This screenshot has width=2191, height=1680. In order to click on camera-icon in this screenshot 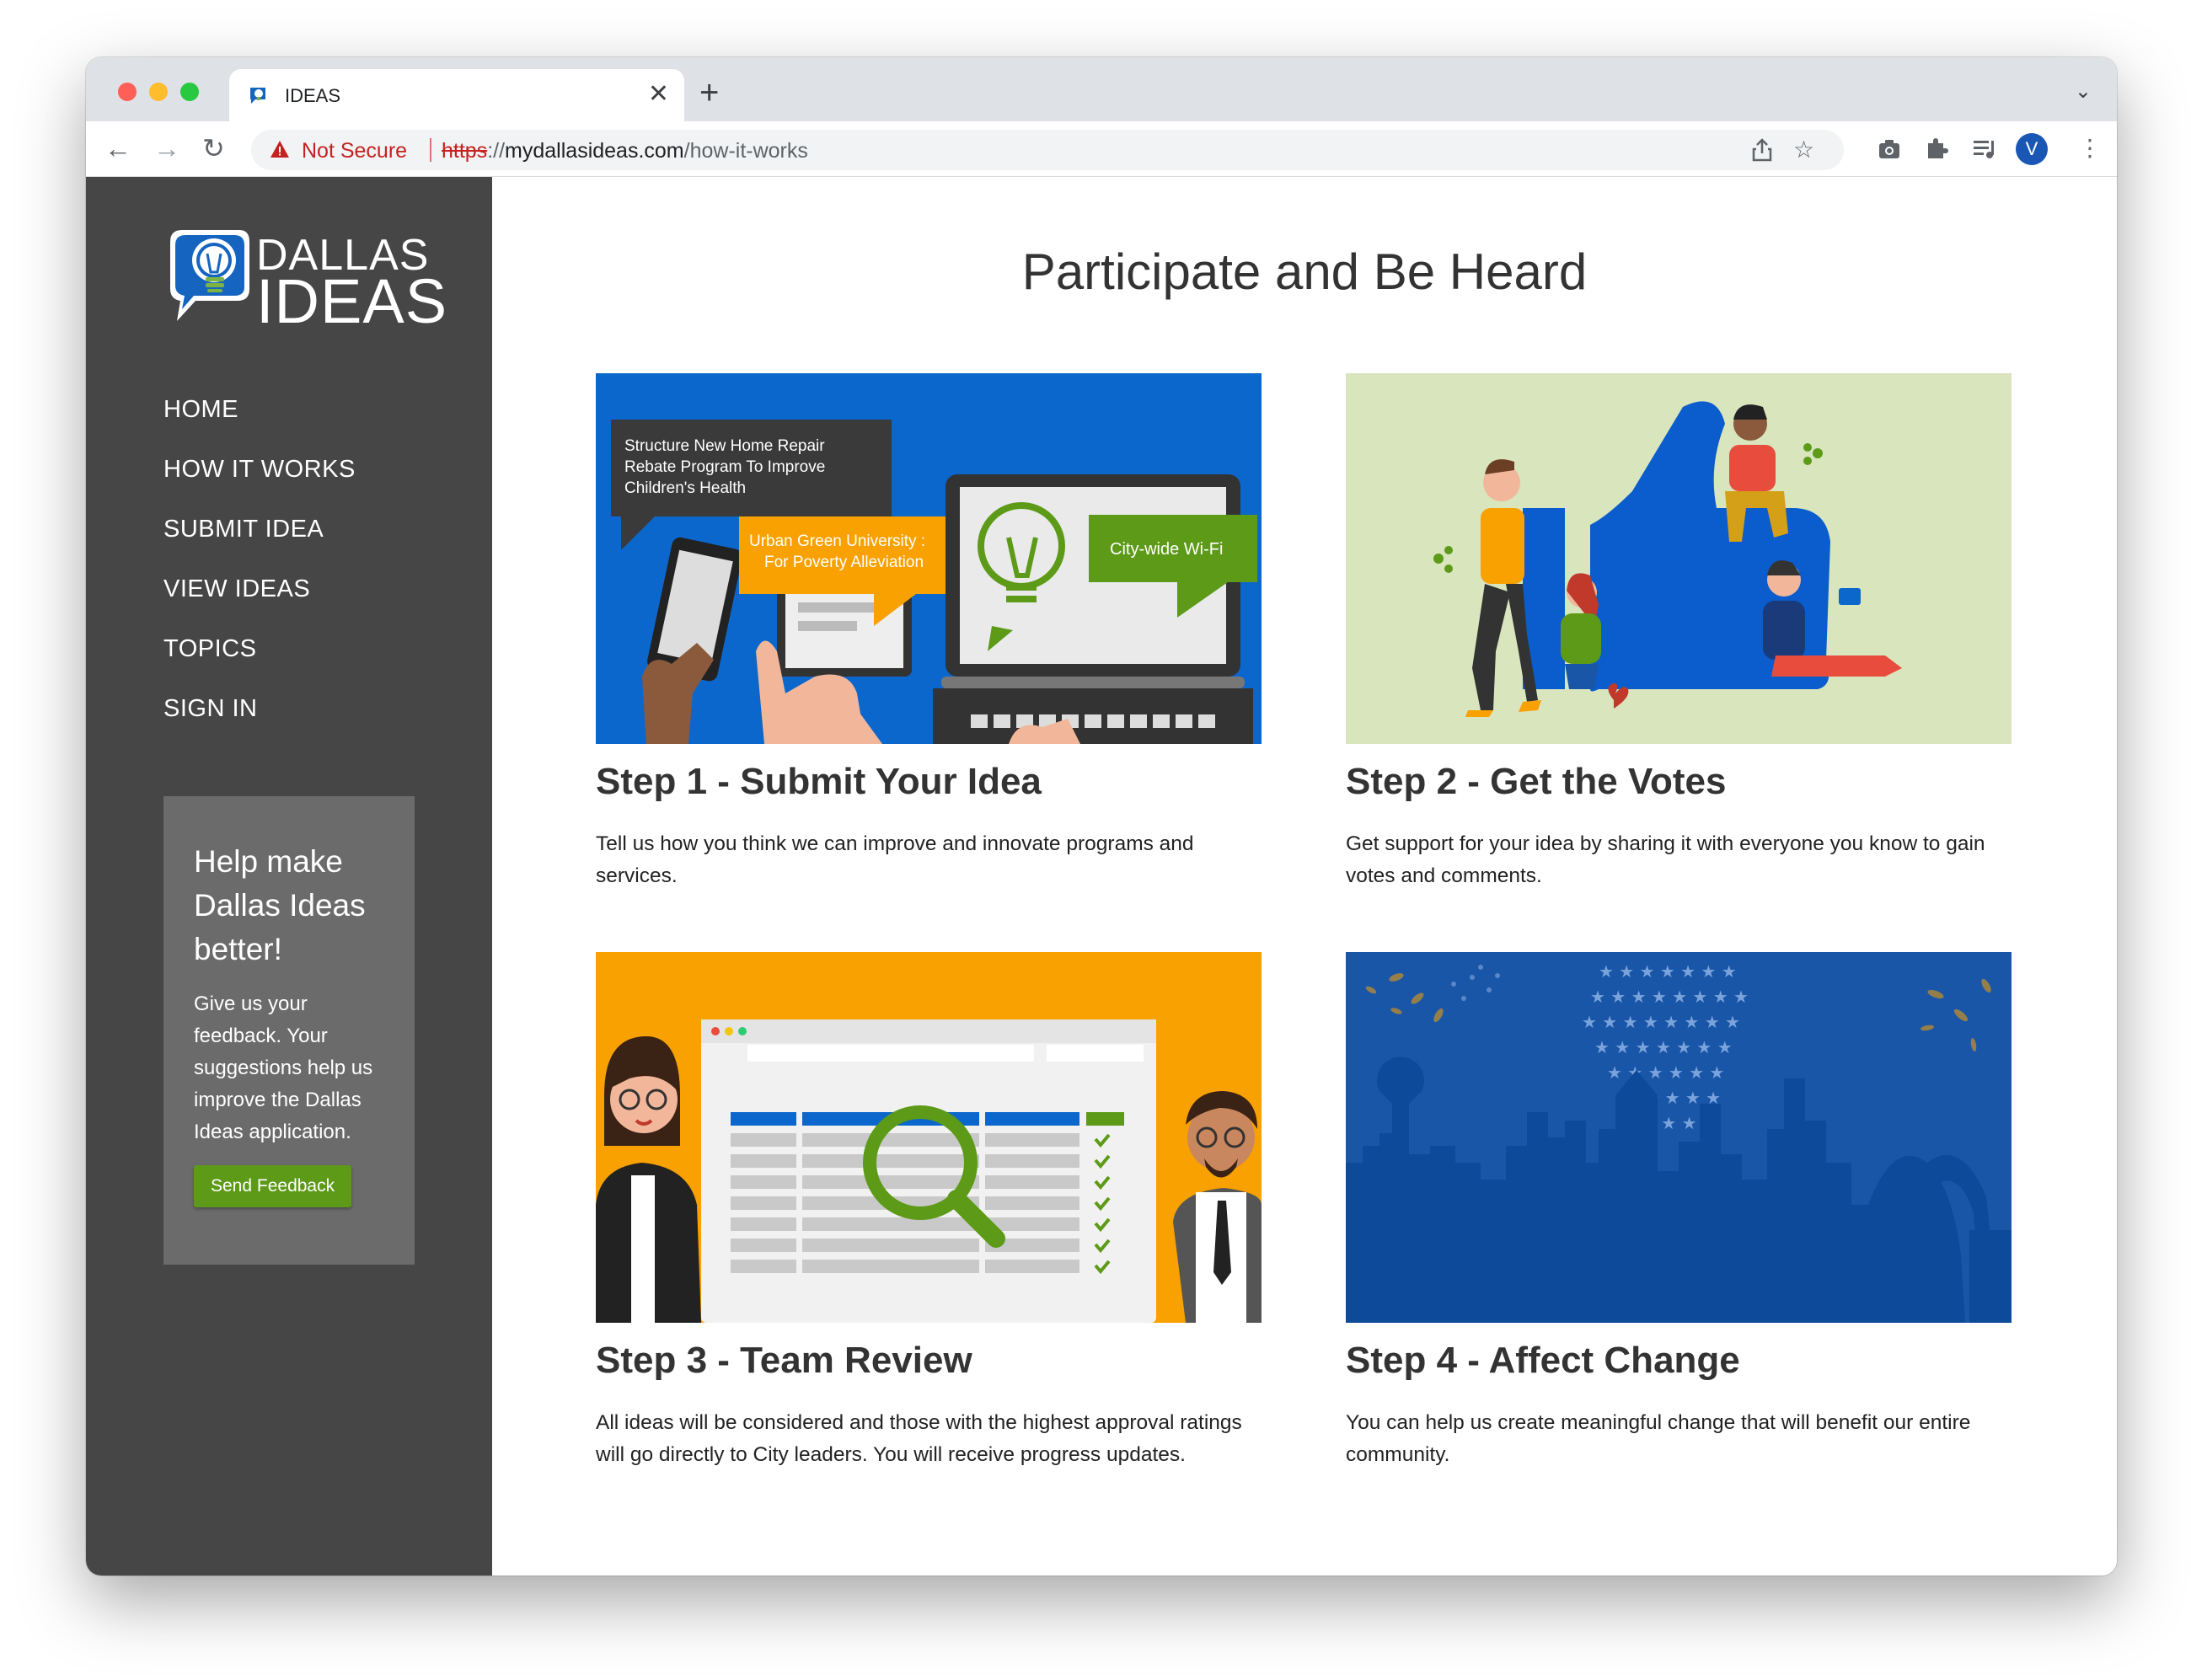, I will do `click(1890, 149)`.